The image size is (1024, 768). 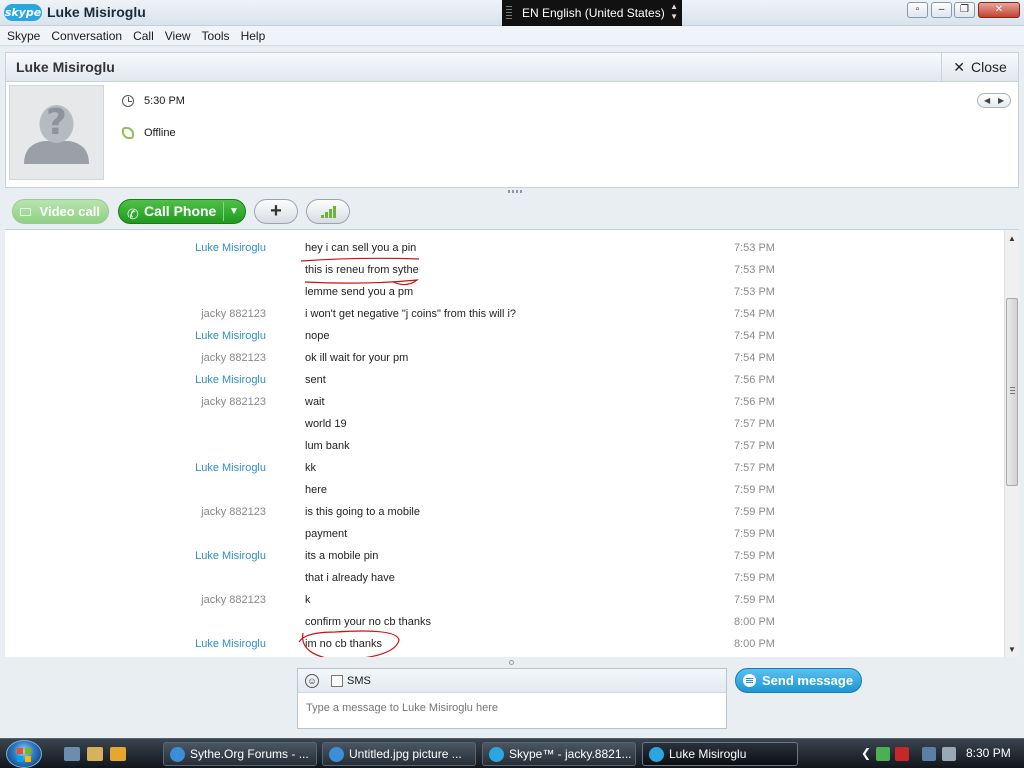 What do you see at coordinates (674, 12) in the screenshot?
I see `language-options-icon: ▲ ▼` at bounding box center [674, 12].